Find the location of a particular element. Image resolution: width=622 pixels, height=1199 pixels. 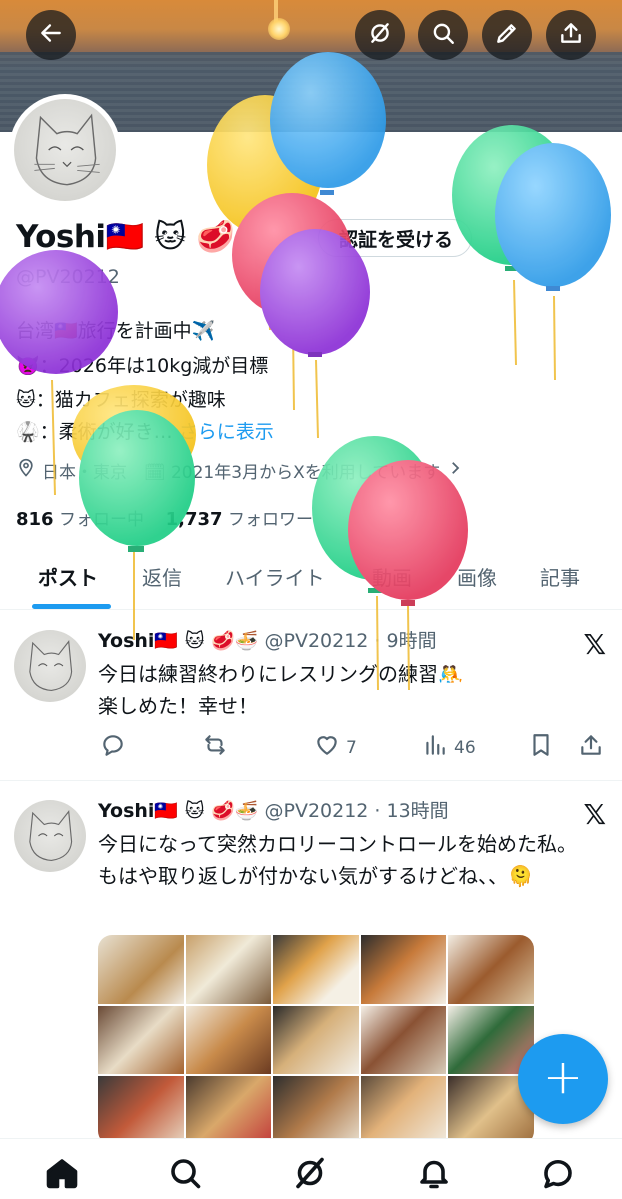

views-count: 46 is located at coordinates (465, 747).